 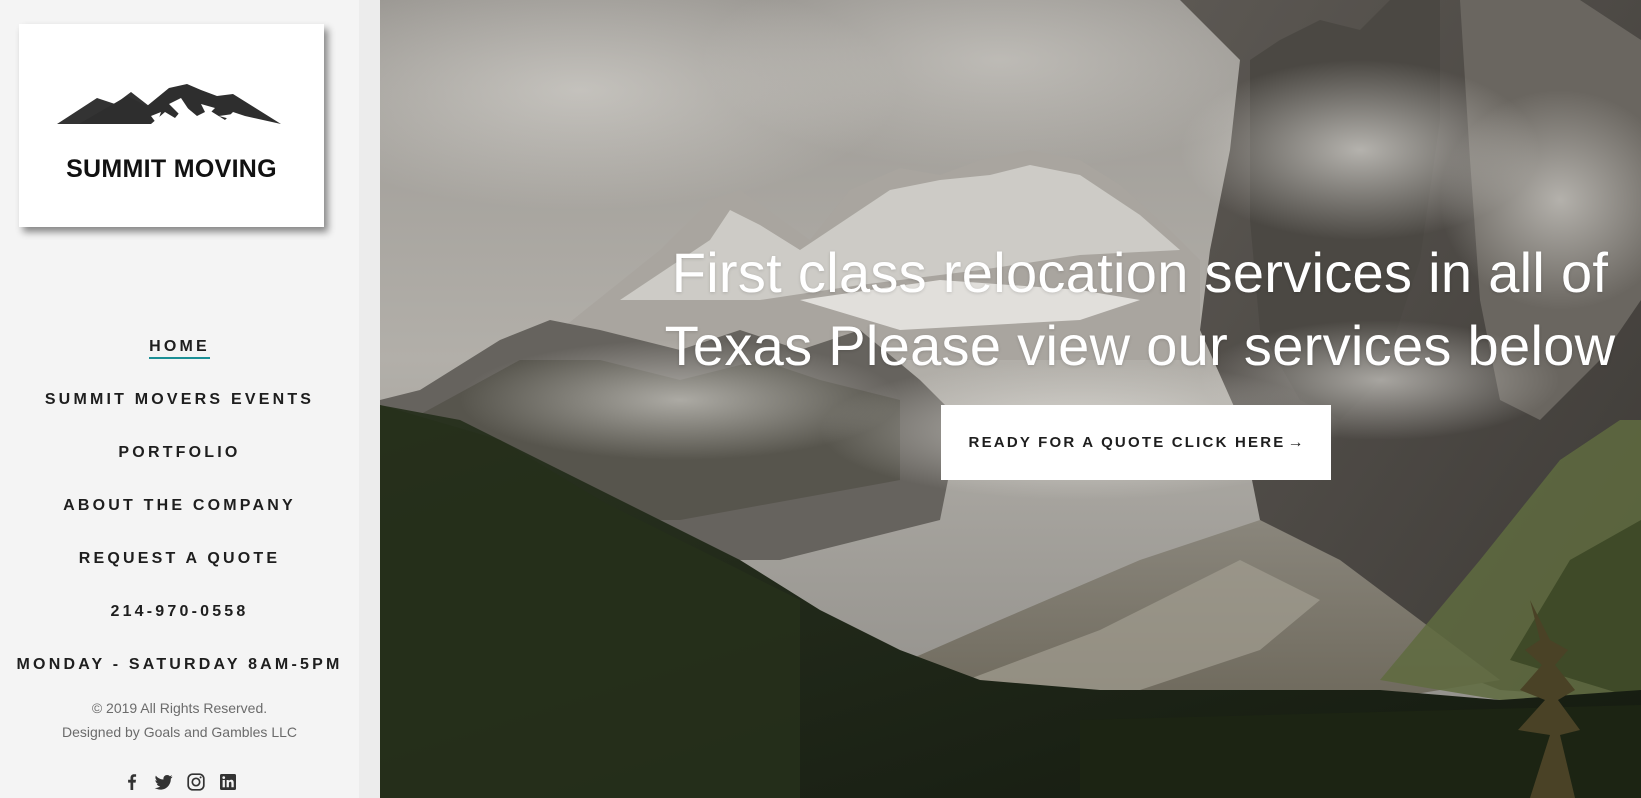 I want to click on nav-item-summit-movers-events: SUMMIT MOVERS EVENTS, so click(x=179, y=401).